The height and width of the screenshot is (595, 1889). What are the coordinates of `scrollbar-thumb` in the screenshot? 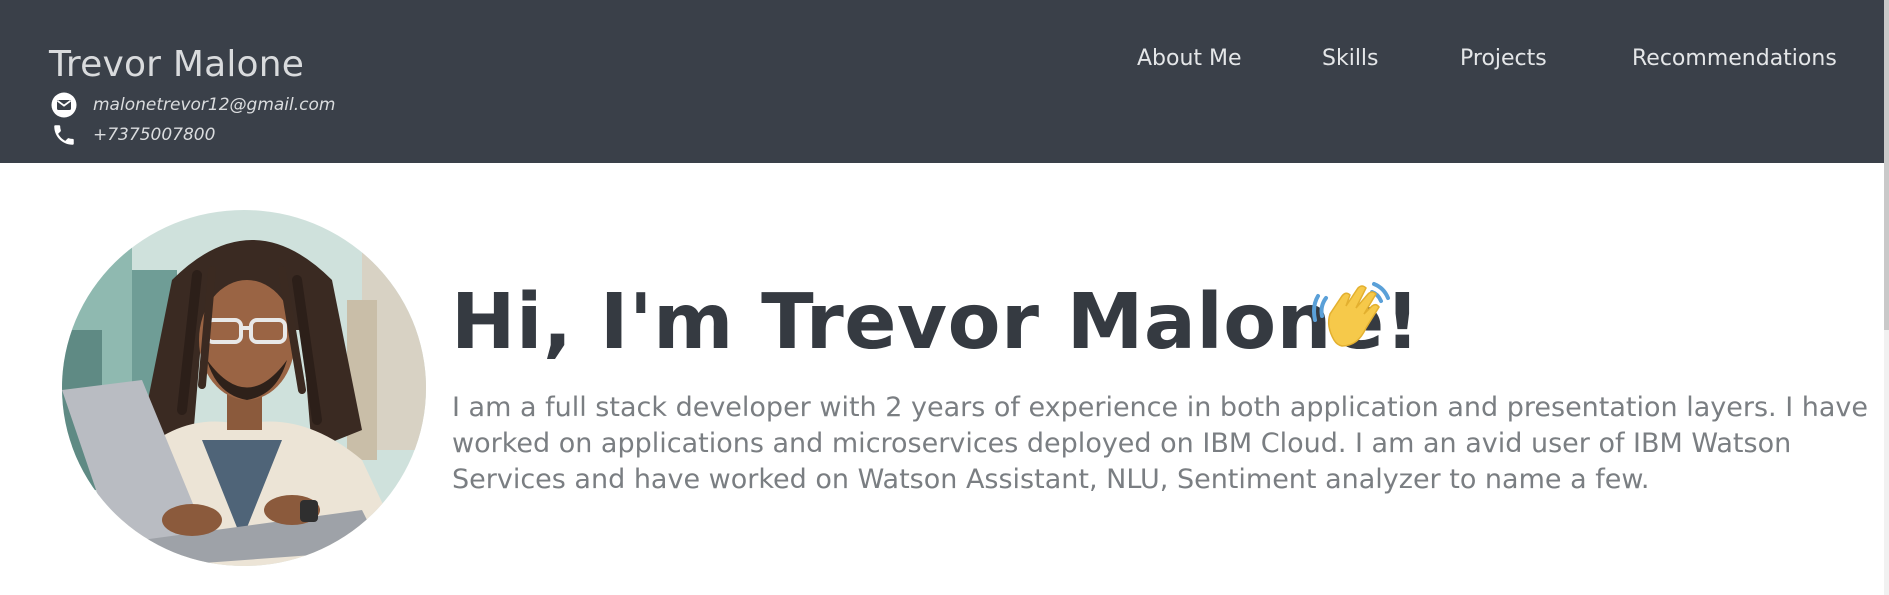 It's located at (1886, 165).